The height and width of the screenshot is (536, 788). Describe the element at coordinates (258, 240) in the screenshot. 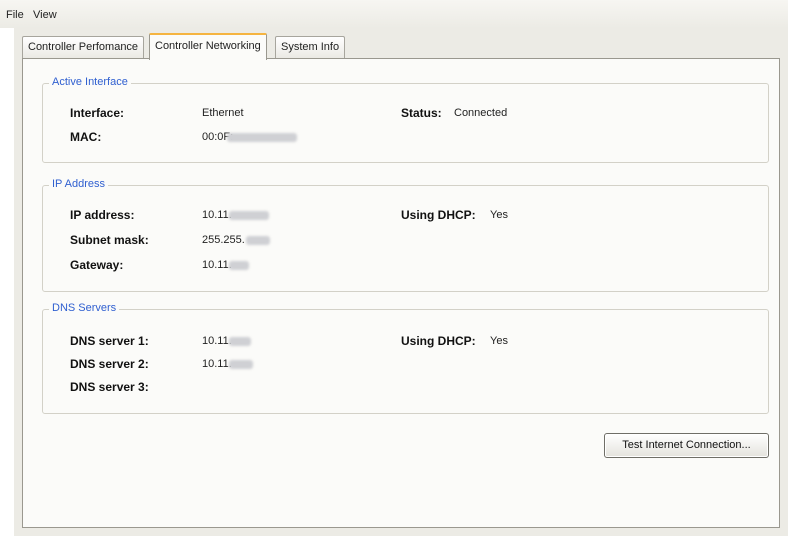

I see `subnet-mask-redacted` at that location.